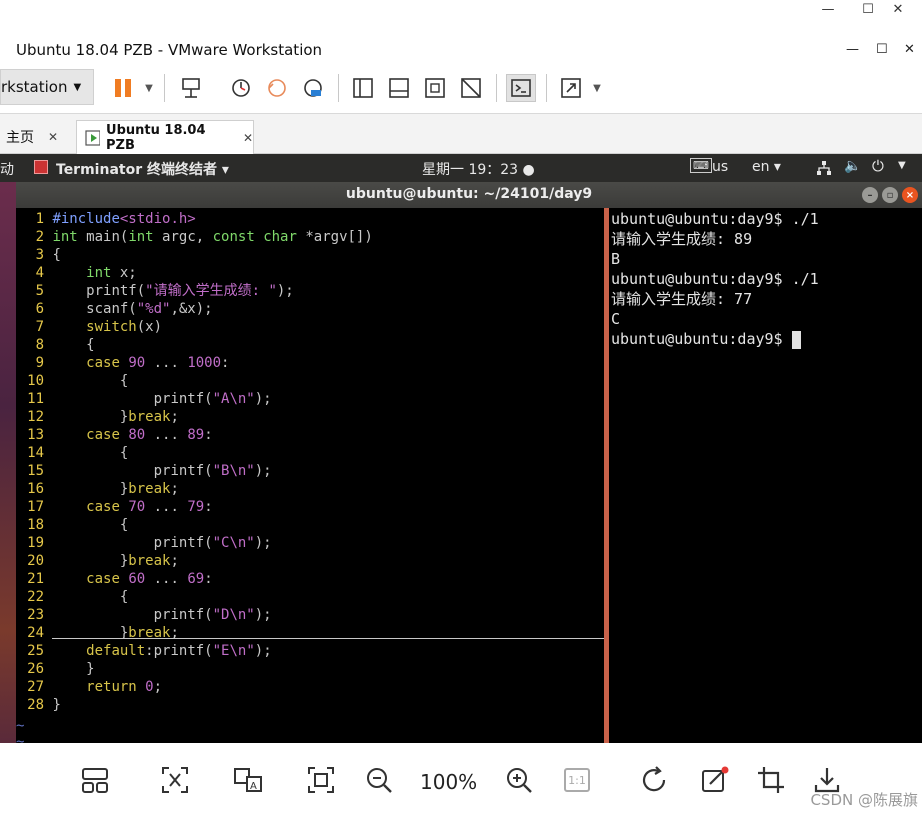 The height and width of the screenshot is (815, 922). What do you see at coordinates (461, 18) in the screenshot?
I see `outer-titlebar: — ☐ ✕` at bounding box center [461, 18].